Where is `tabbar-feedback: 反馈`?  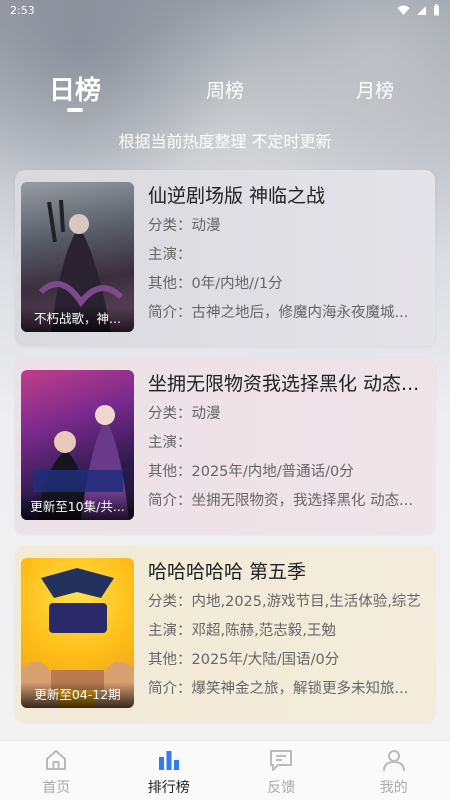
tabbar-feedback: 反馈 is located at coordinates (281, 770).